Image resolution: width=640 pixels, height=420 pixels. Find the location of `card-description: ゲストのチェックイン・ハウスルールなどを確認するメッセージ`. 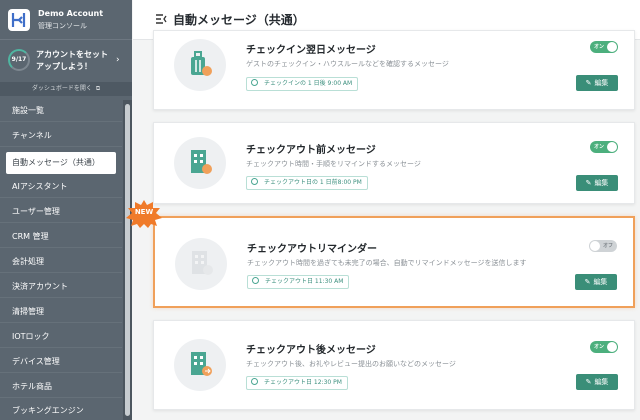

card-description: ゲストのチェックイン・ハウスルールなどを確認するメッセージ is located at coordinates (347, 64).